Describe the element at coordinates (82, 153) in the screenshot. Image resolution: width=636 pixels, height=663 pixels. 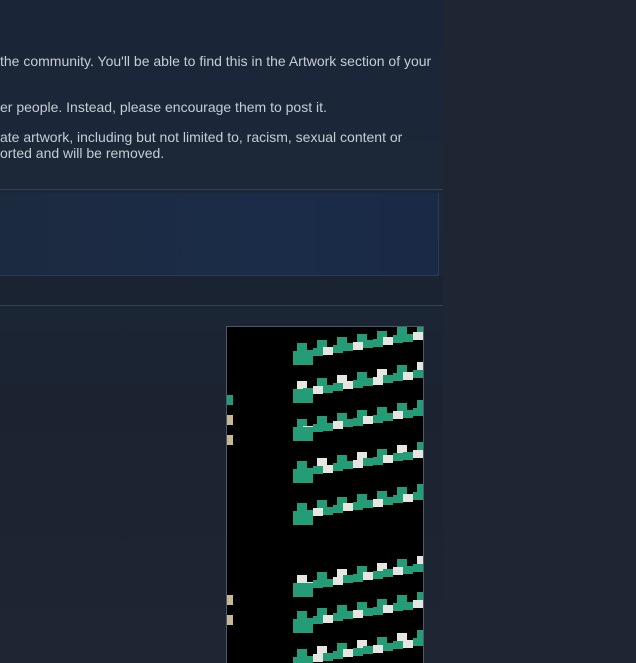
I see `rules-line-4: orted and will be removed.` at that location.